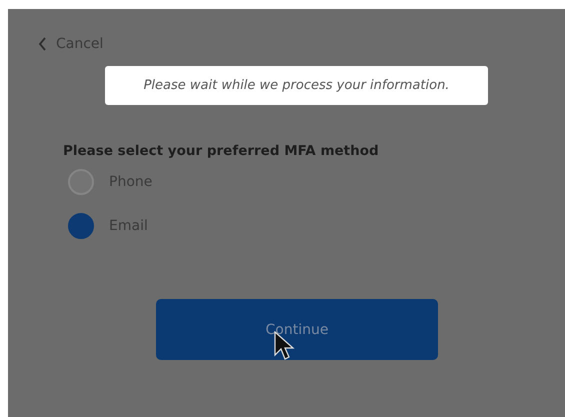  I want to click on mfa-heading: Please select your preferred MFA method, so click(221, 151).